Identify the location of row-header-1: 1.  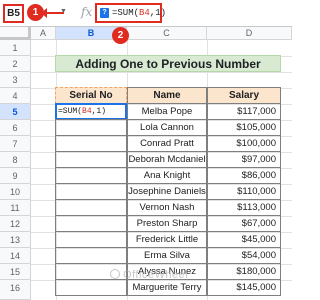
(15, 48).